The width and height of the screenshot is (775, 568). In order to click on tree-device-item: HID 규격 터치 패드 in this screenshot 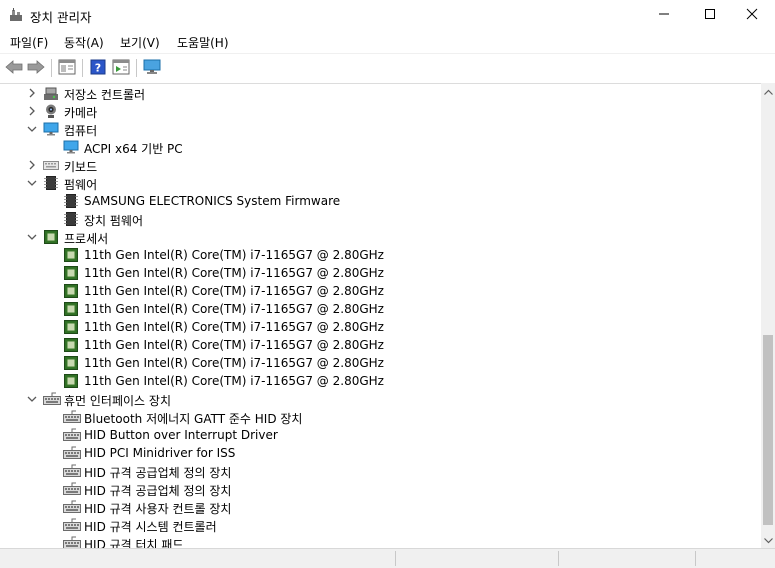, I will do `click(380, 541)`.